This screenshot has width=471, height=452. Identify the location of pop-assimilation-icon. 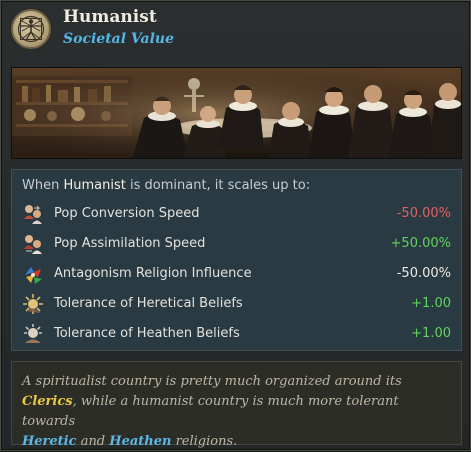
(33, 244).